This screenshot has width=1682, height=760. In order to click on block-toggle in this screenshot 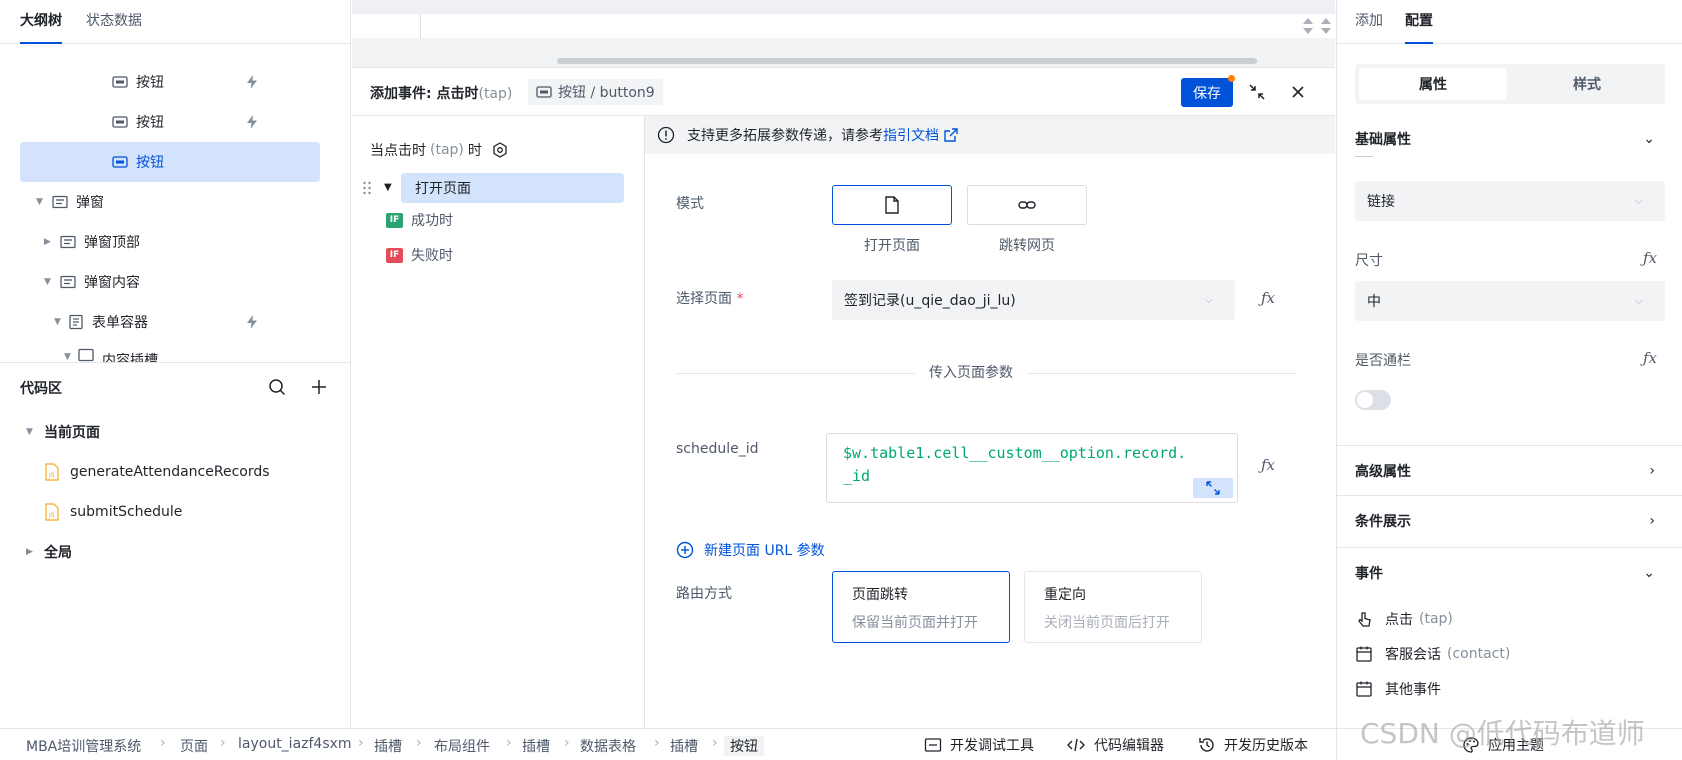, I will do `click(1373, 400)`.